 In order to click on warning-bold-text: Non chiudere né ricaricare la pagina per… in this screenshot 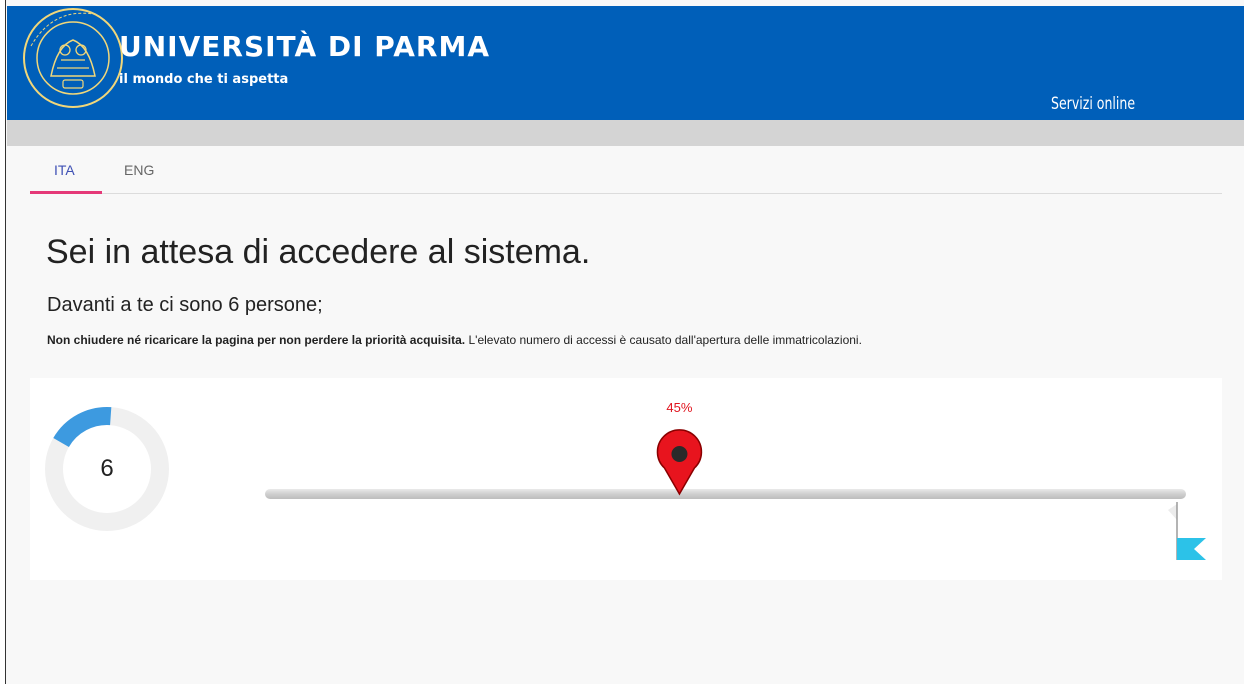, I will do `click(256, 340)`.